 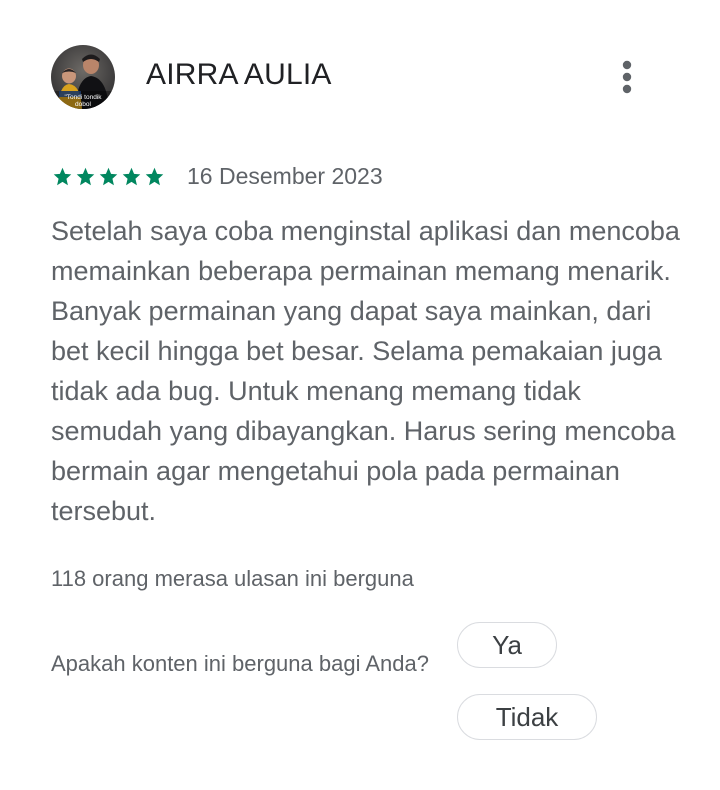 I want to click on avatar-photo: "Tondi tondik dobol, so click(x=83, y=77).